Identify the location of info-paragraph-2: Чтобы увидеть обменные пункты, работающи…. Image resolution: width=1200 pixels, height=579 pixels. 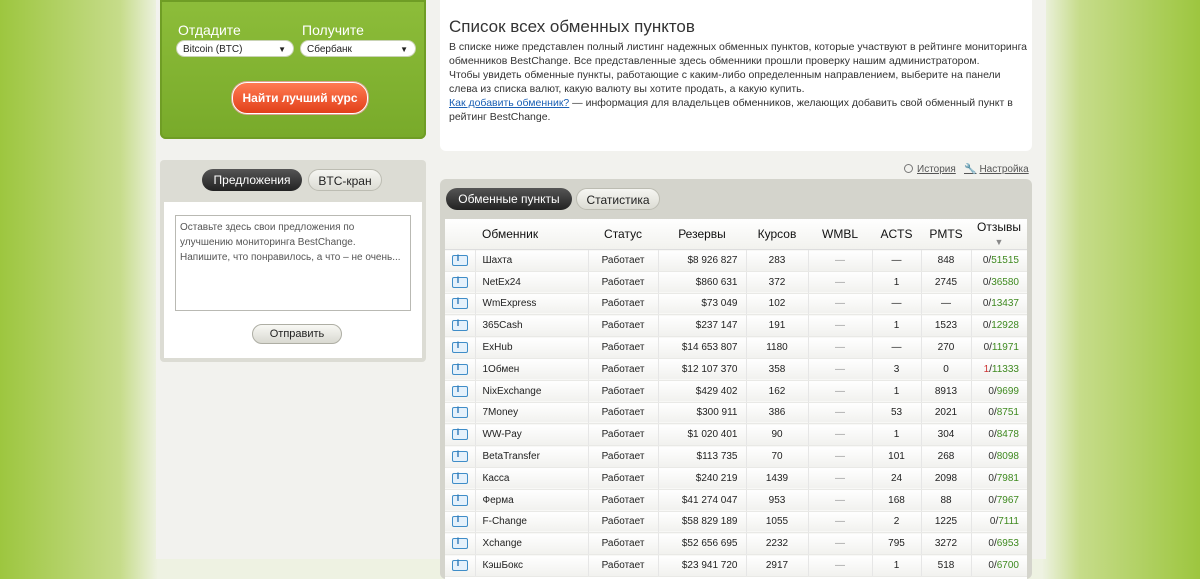
(725, 82).